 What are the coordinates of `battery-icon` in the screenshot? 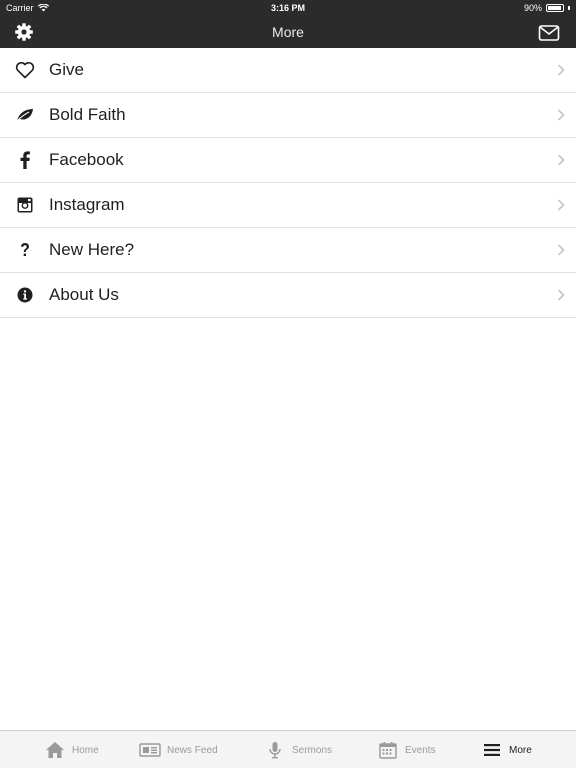 It's located at (555, 8).